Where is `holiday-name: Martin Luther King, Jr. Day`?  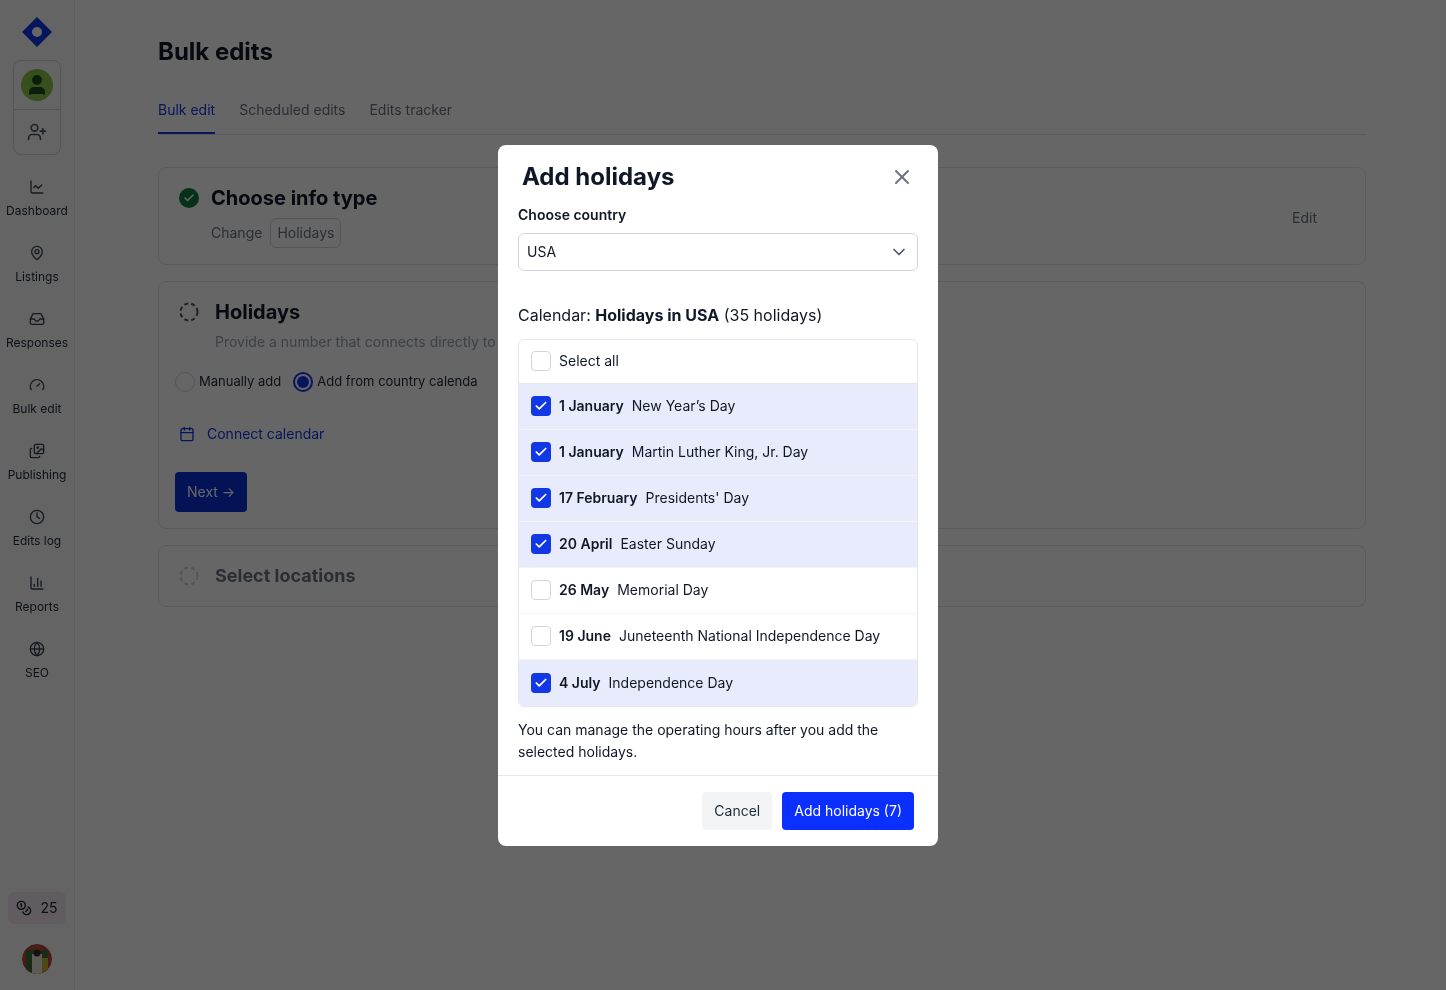 holiday-name: Martin Luther King, Jr. Day is located at coordinates (720, 452).